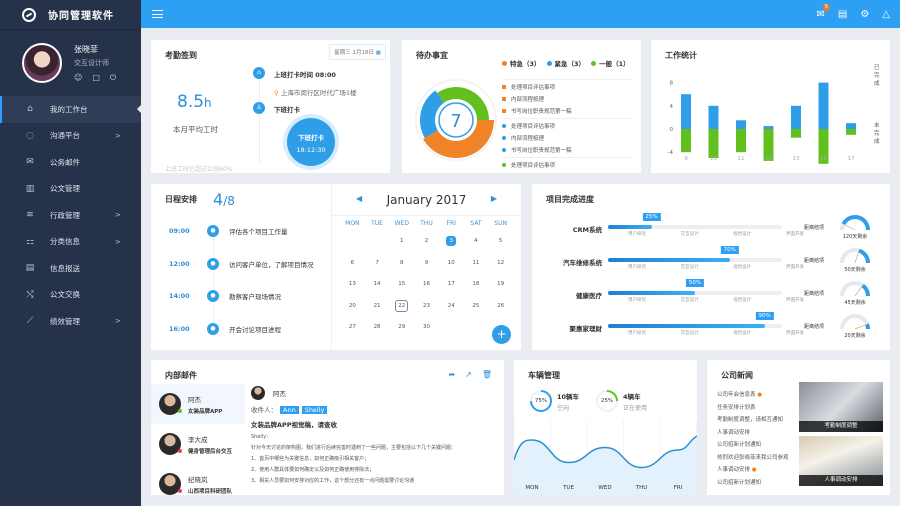  I want to click on calendar-day: 2, so click(426, 245).